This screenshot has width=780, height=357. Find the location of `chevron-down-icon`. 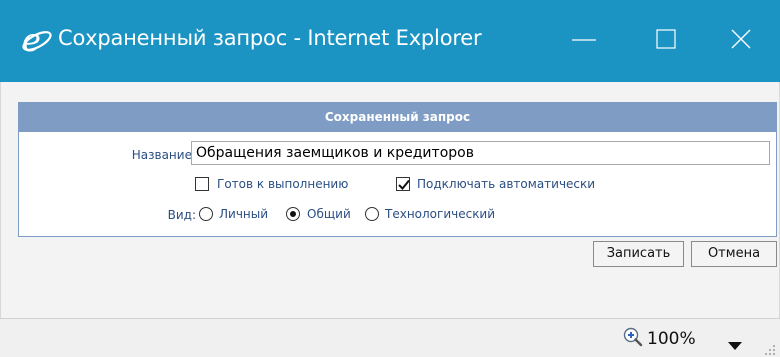

chevron-down-icon is located at coordinates (735, 344).